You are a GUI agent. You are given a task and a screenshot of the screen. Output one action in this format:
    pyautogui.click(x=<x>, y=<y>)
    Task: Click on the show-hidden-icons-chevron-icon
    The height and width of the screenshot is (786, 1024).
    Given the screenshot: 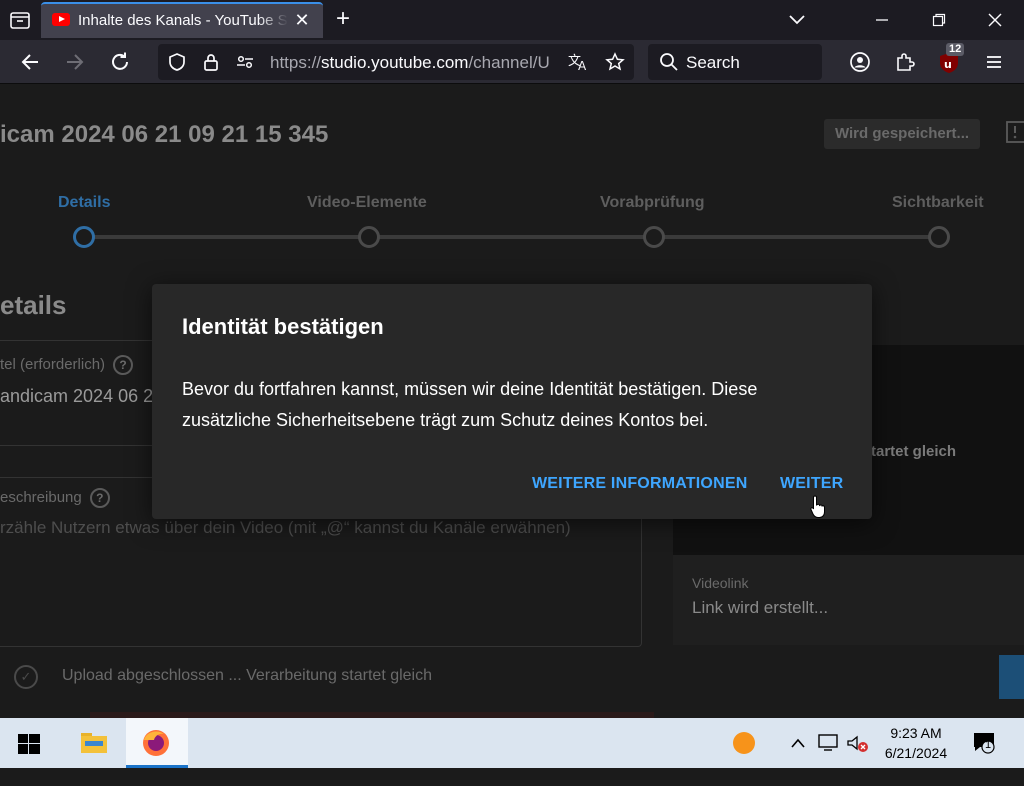 What is the action you would take?
    pyautogui.click(x=798, y=761)
    